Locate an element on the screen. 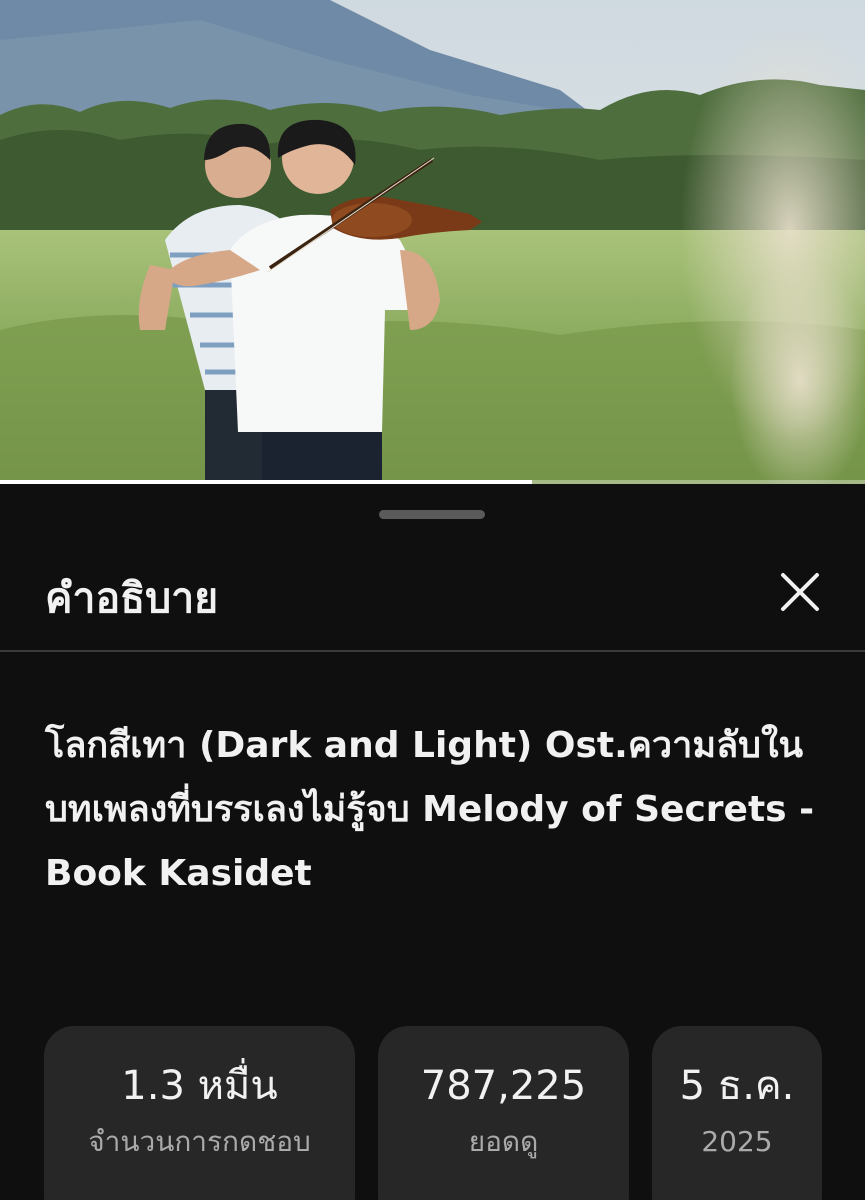 This screenshot has height=1200, width=865. sheet-drag-handle is located at coordinates (432, 514).